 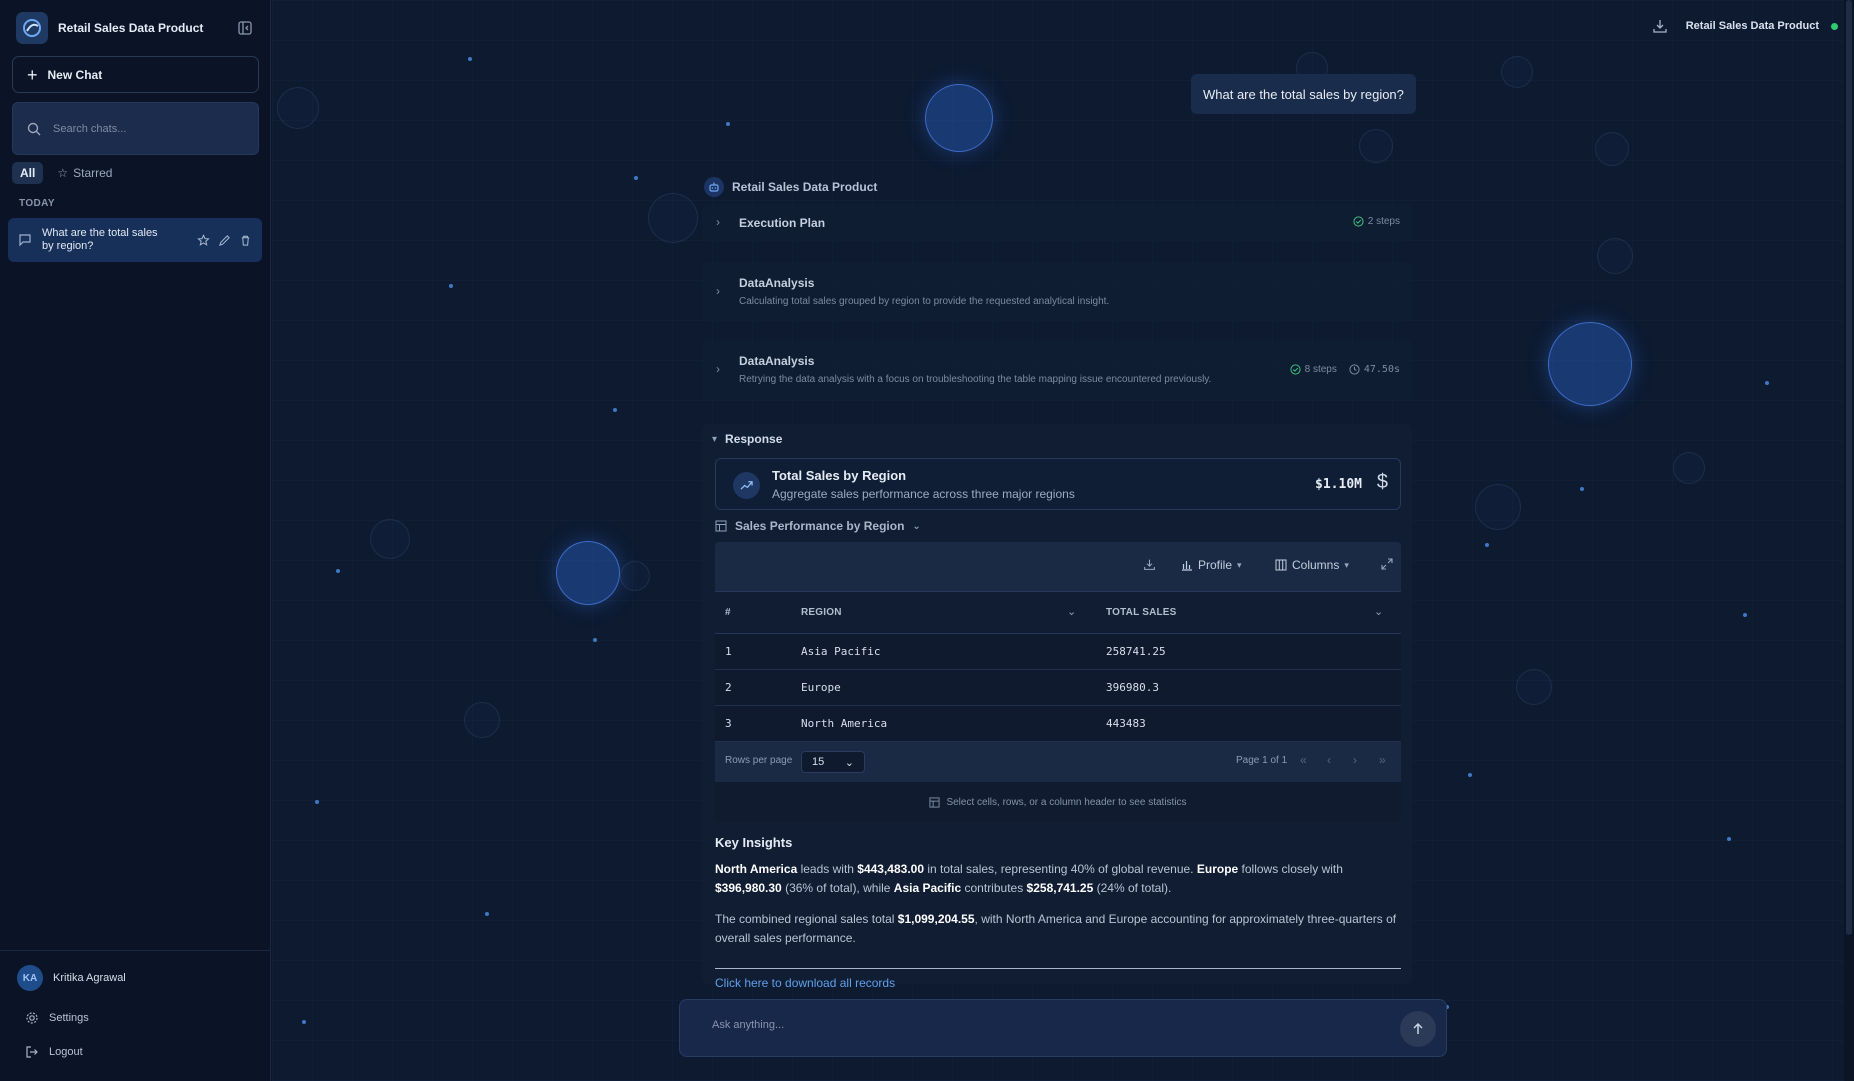 What do you see at coordinates (1660, 26) in the screenshot?
I see `download-icon` at bounding box center [1660, 26].